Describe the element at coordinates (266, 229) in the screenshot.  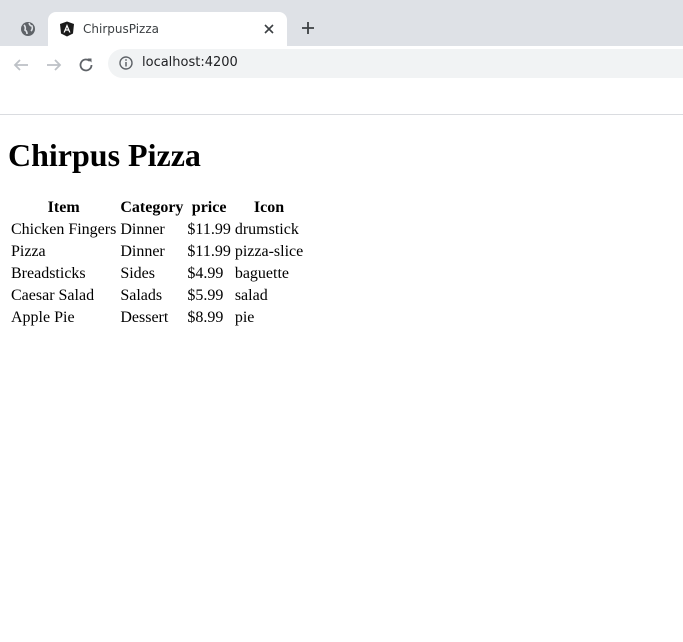
I see `icon-cell: drumstick` at that location.